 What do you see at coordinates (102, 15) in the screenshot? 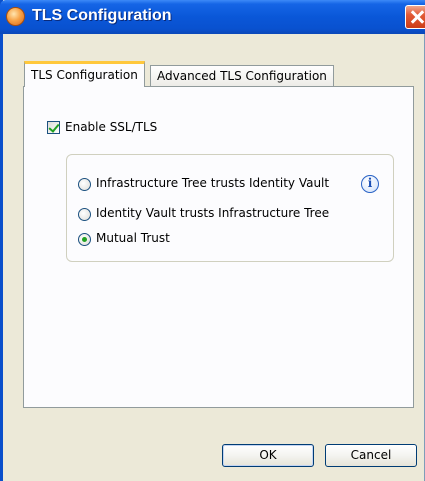
I see `window-title: TLS Configuration` at bounding box center [102, 15].